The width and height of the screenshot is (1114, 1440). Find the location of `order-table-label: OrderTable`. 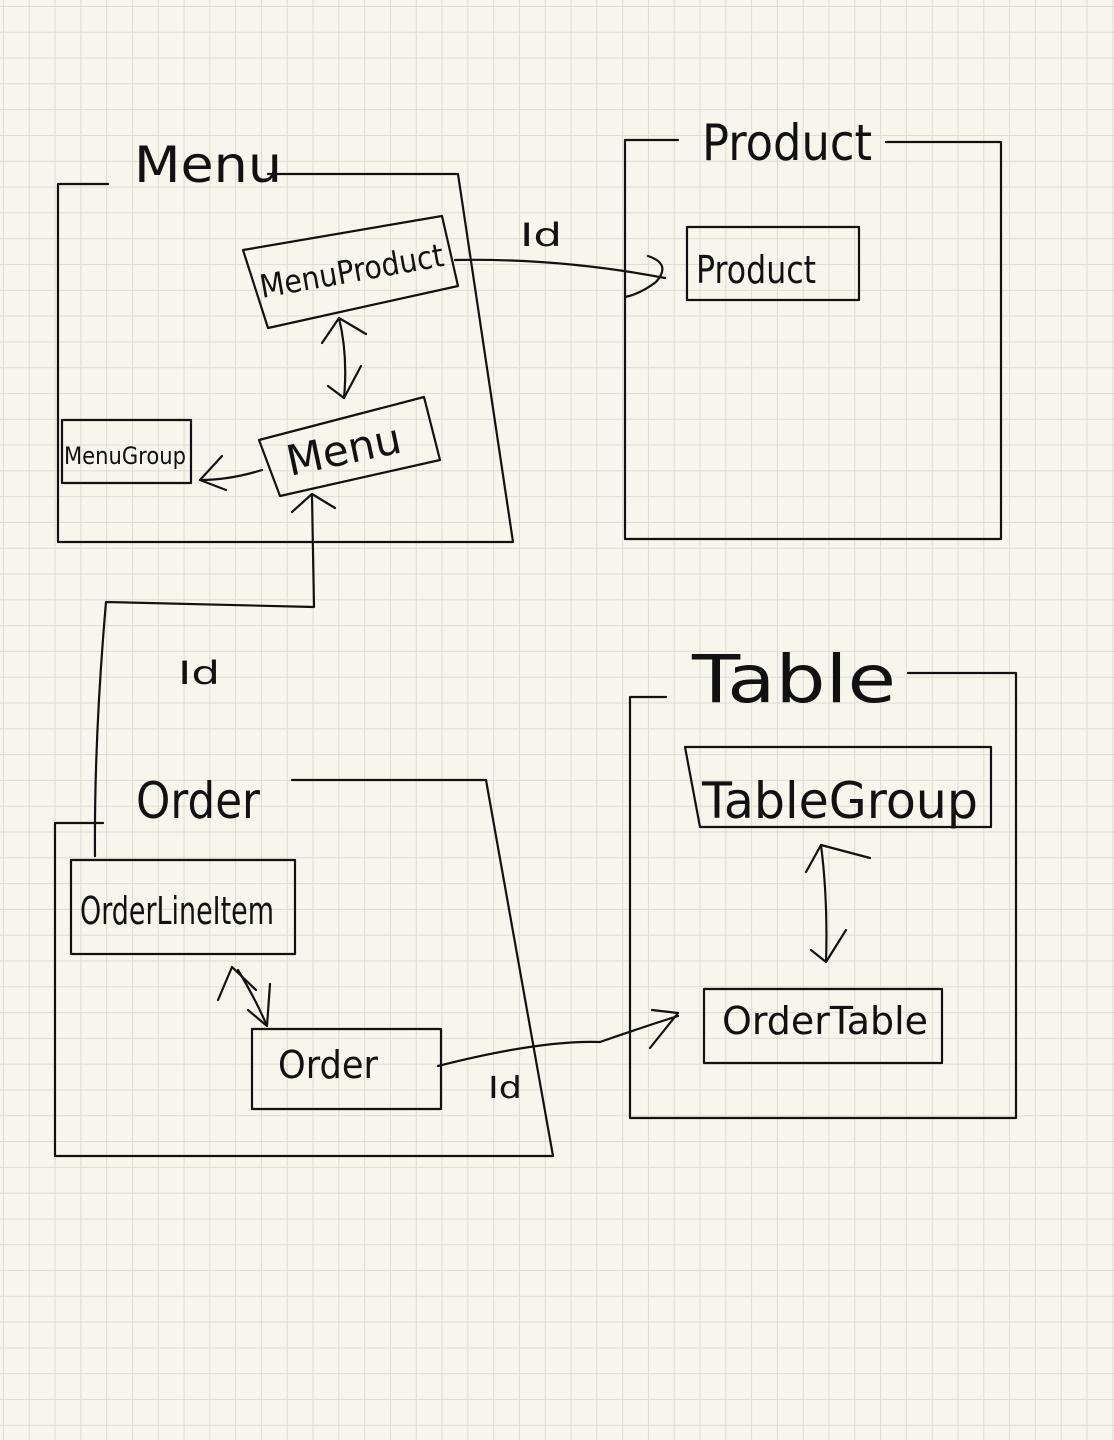

order-table-label: OrderTable is located at coordinates (825, 1021).